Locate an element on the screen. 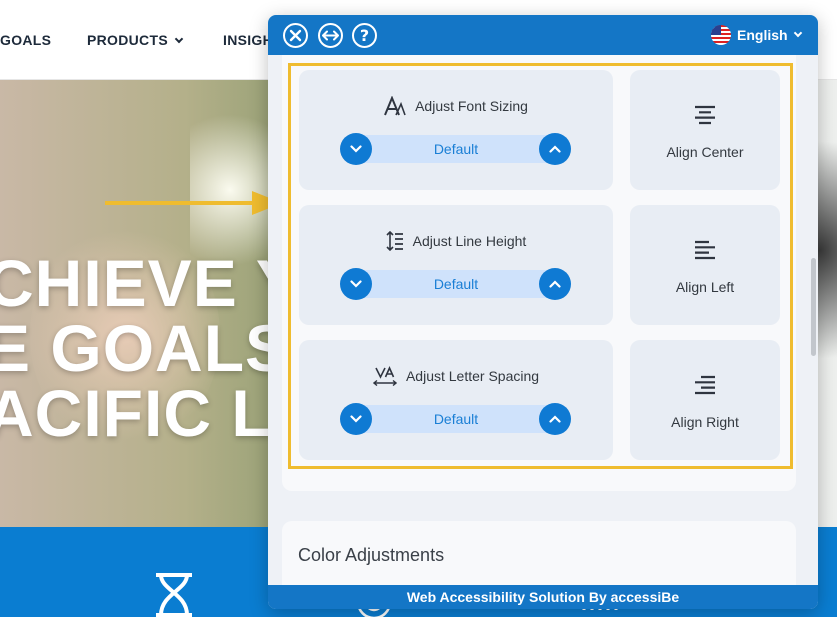 The image size is (837, 617). hero-headline-line3: ACIFIC L is located at coordinates (136, 413).